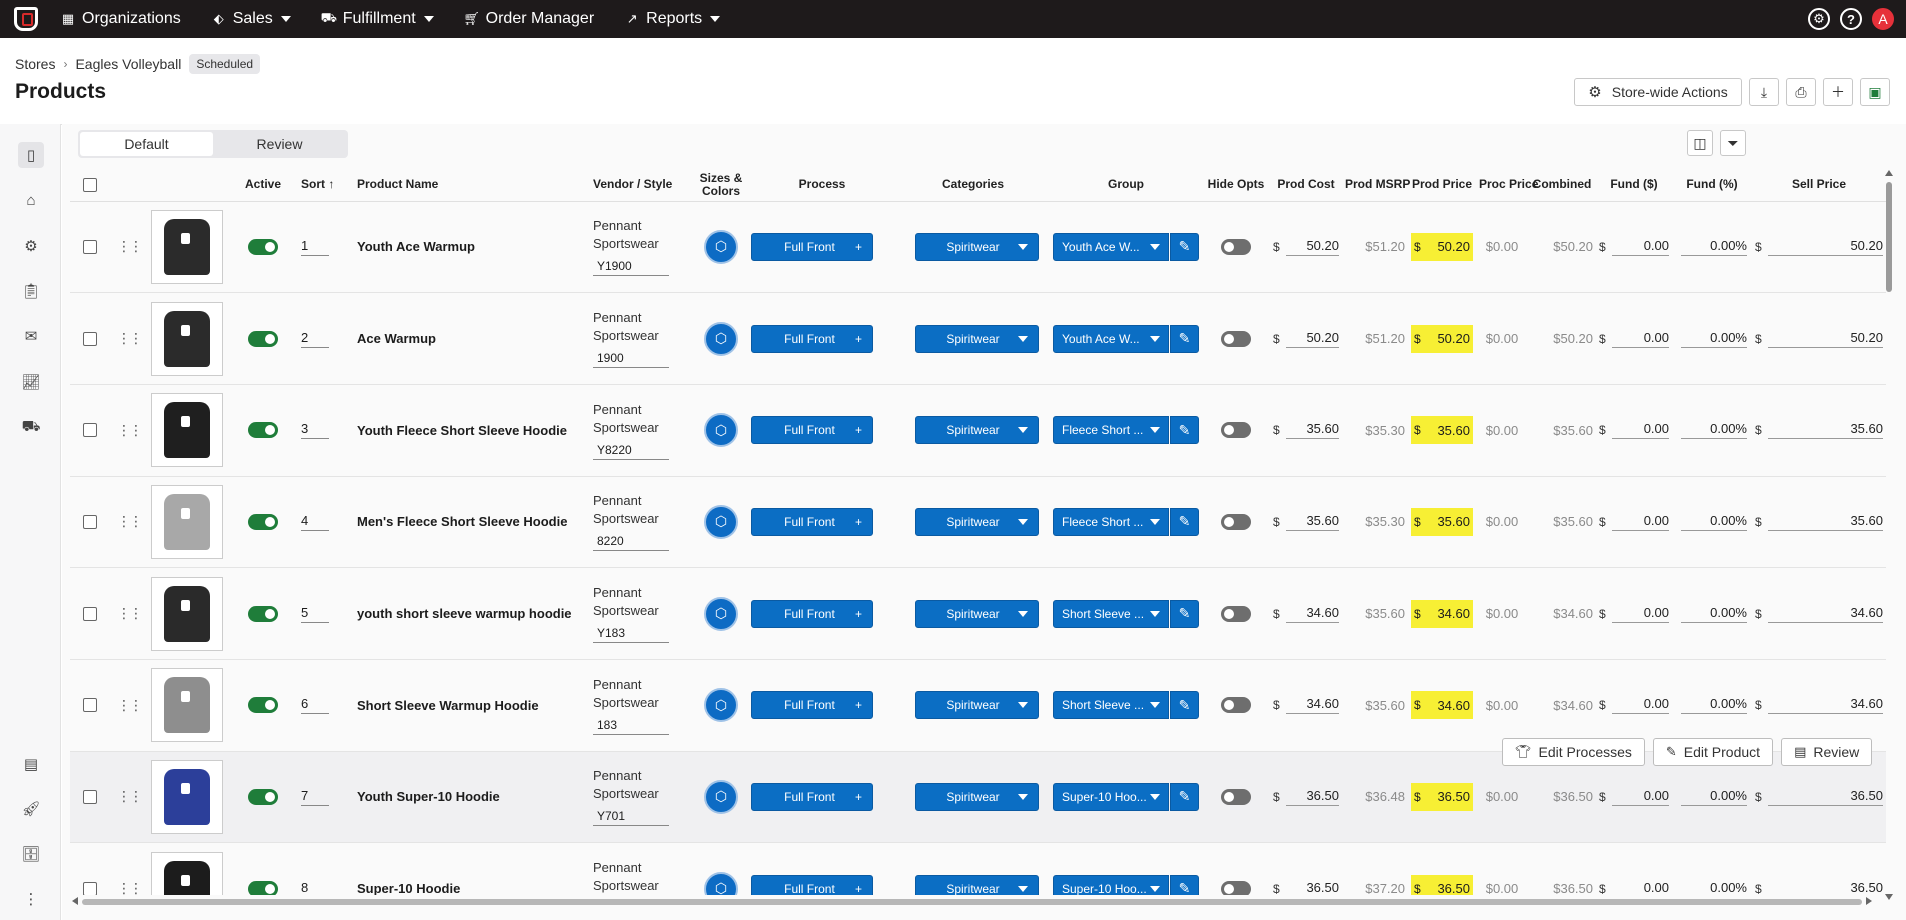  I want to click on scroll-left-arrow-icon, so click(75, 901).